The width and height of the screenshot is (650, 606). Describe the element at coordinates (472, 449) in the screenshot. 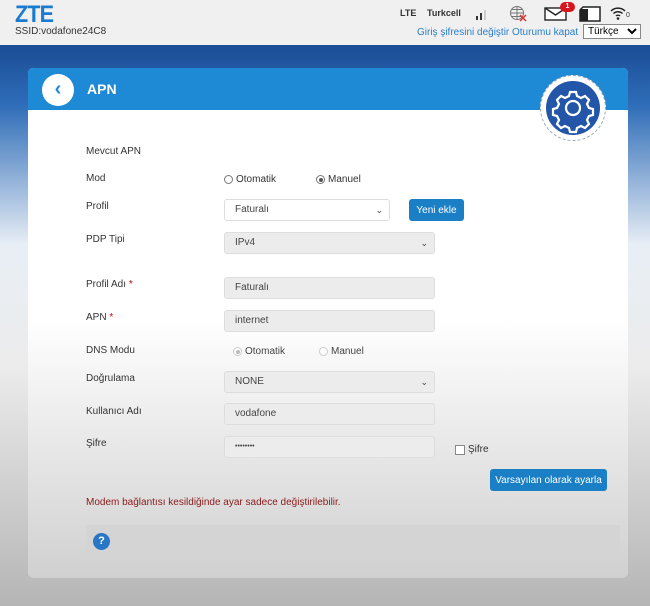

I see `show-password-checkbox: Şifre` at that location.